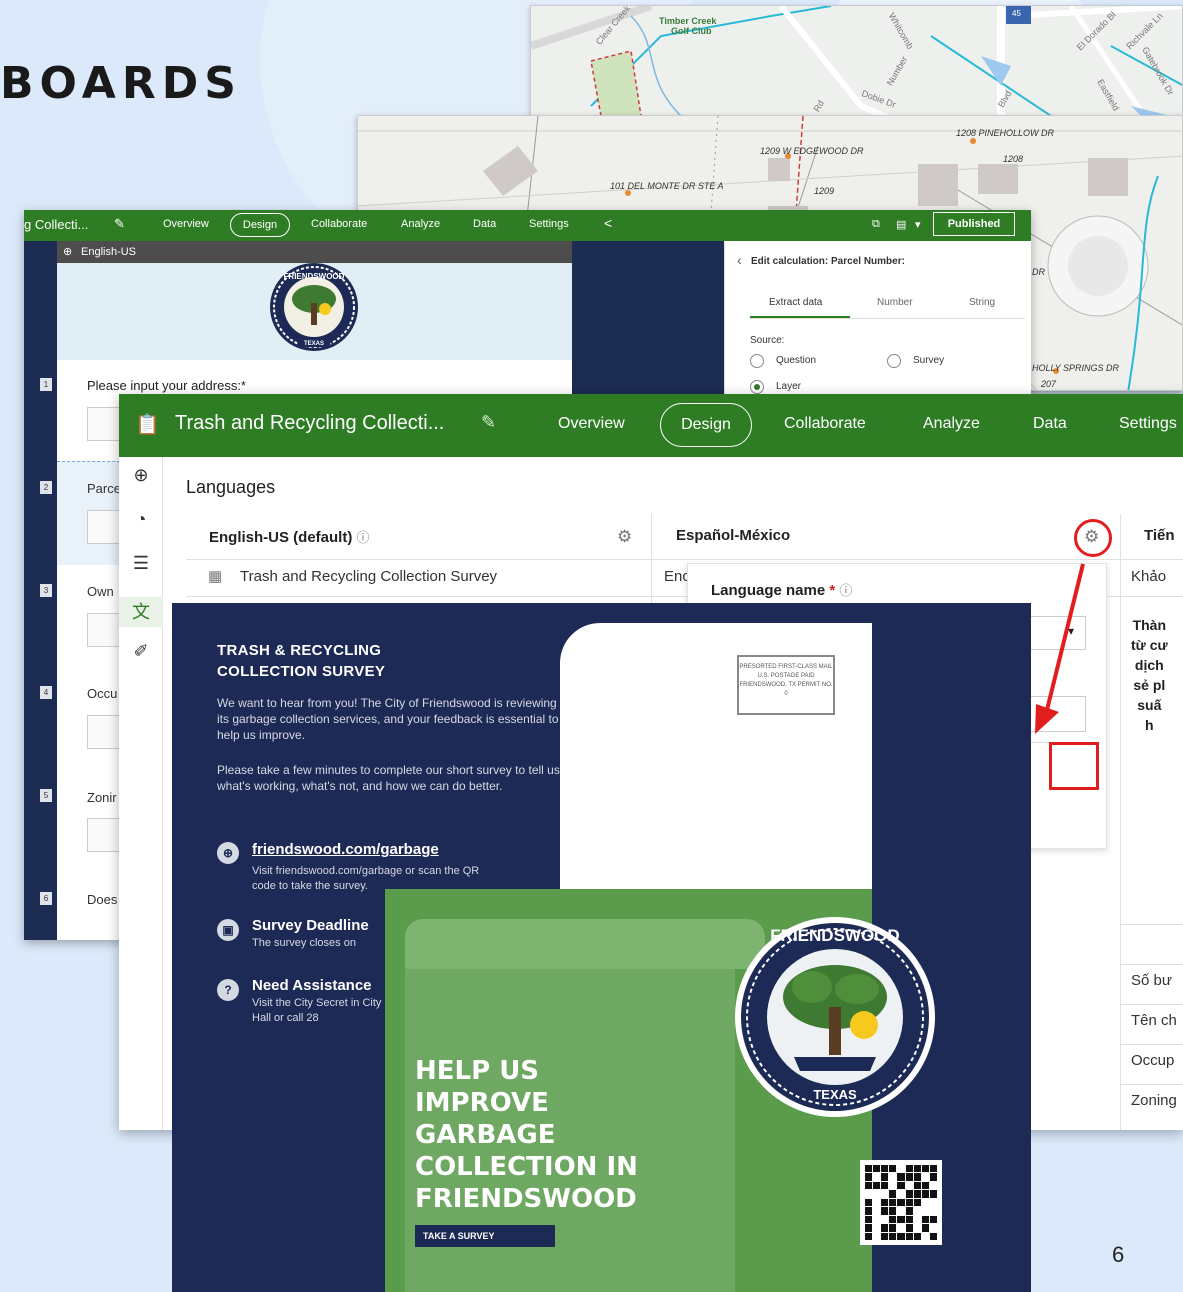 The image size is (1183, 1292). Describe the element at coordinates (608, 223) in the screenshot. I see `share-icon: <` at that location.